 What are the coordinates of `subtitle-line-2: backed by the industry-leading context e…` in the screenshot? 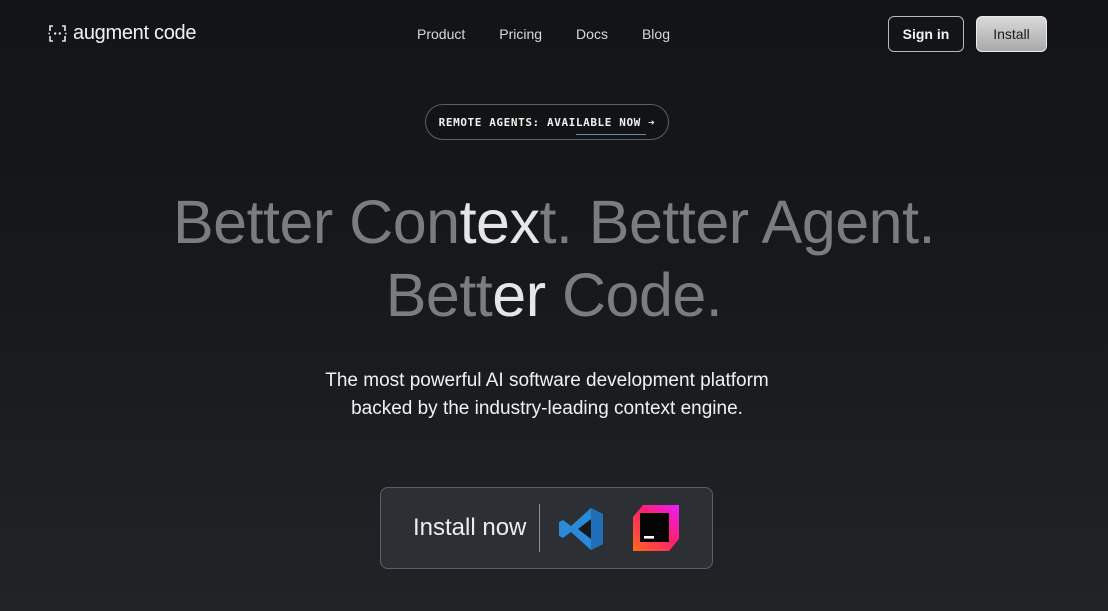 It's located at (547, 408).